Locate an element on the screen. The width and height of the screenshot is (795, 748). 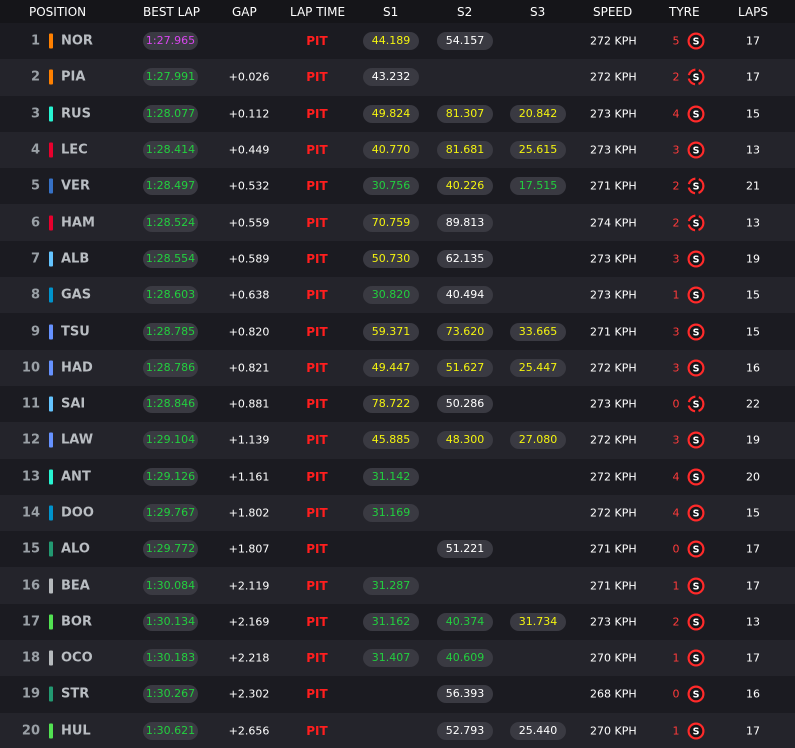
position-number: 14 is located at coordinates (30, 513).